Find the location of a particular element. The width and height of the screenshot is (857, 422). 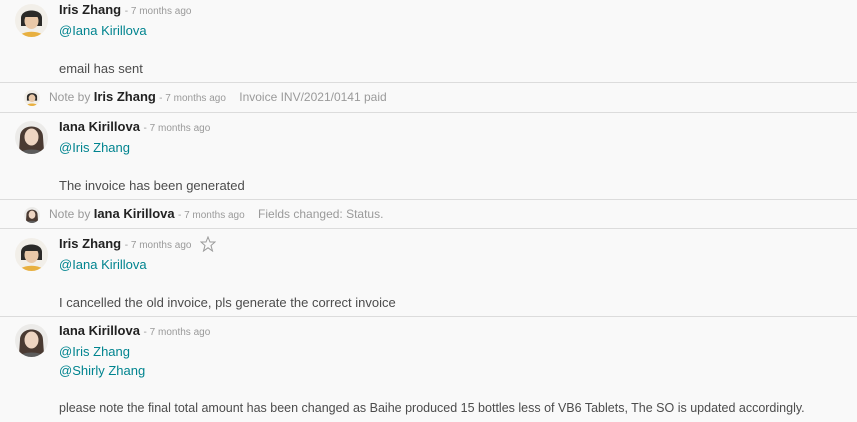

avatar-iana-kirillova-small is located at coordinates (32, 215).